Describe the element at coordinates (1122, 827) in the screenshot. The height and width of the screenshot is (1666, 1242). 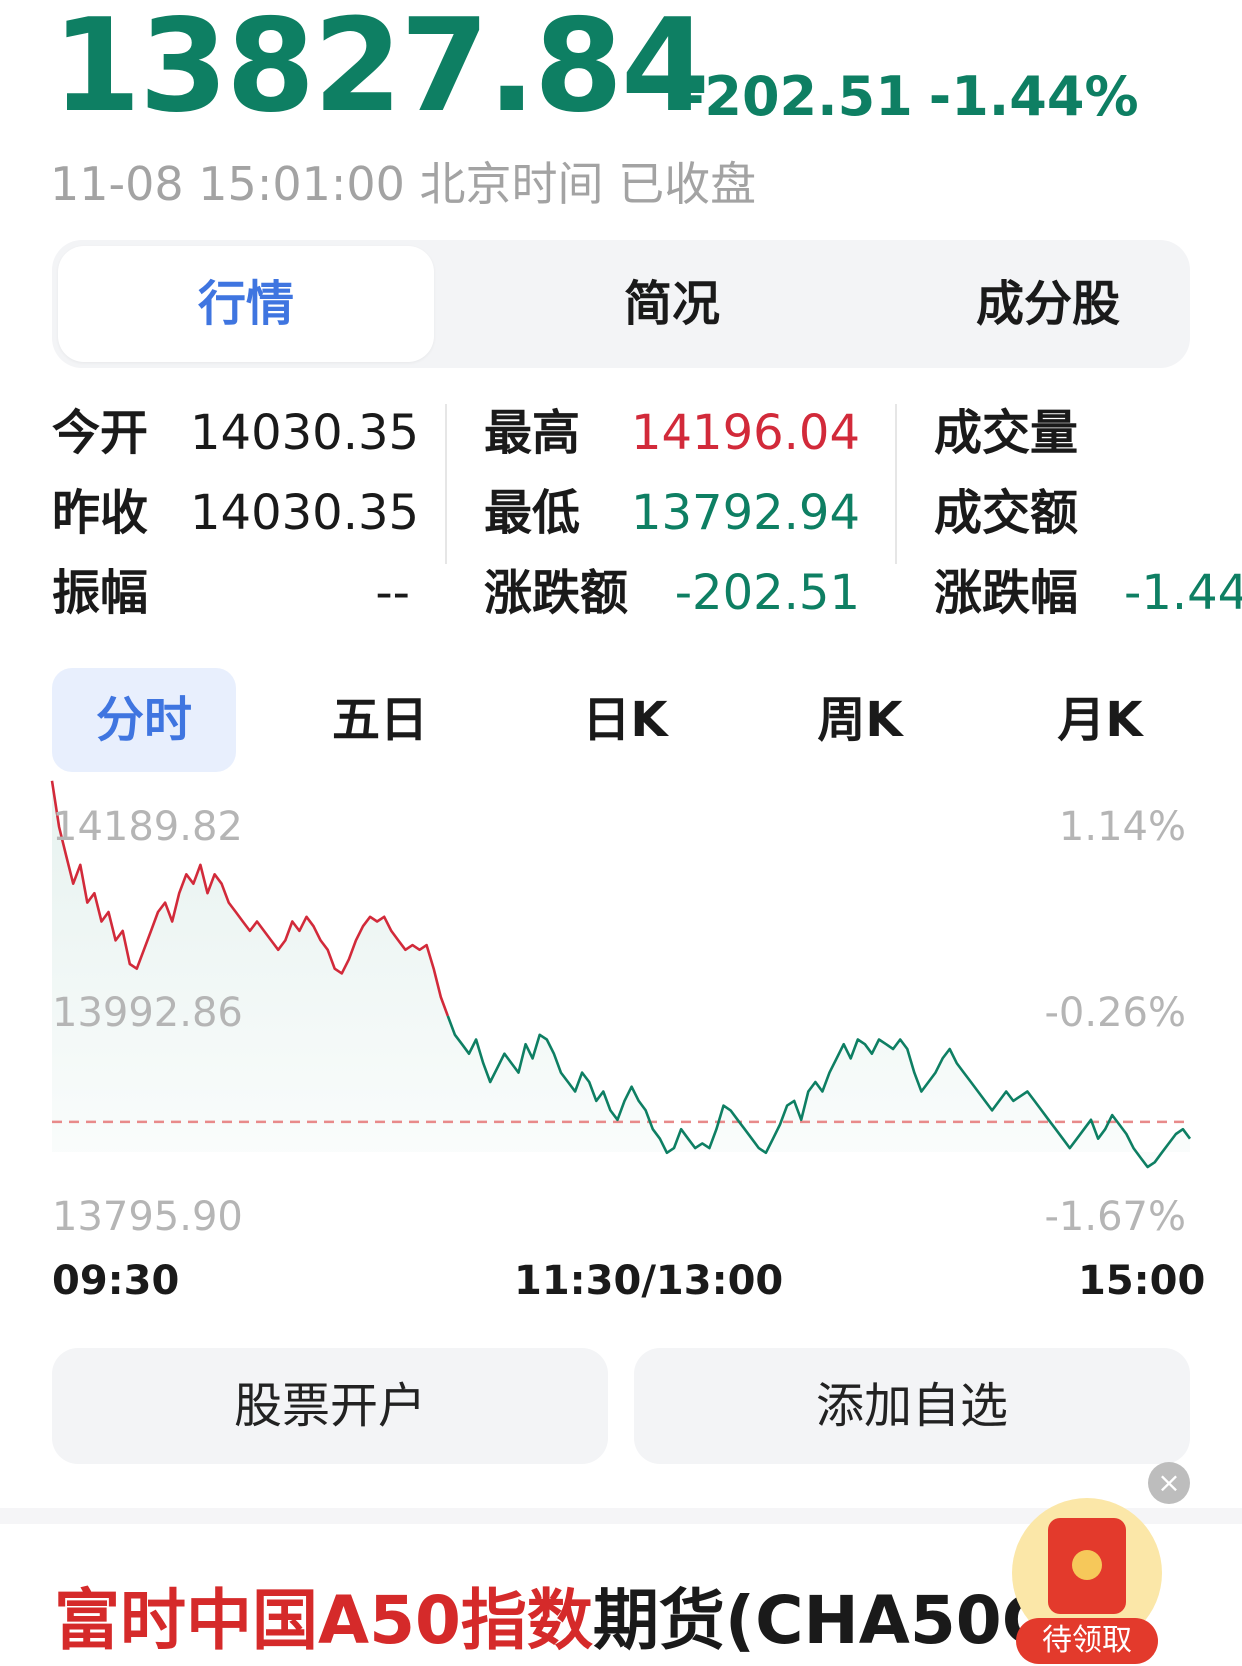
I see `y-tick-right-top: 1.14%` at that location.